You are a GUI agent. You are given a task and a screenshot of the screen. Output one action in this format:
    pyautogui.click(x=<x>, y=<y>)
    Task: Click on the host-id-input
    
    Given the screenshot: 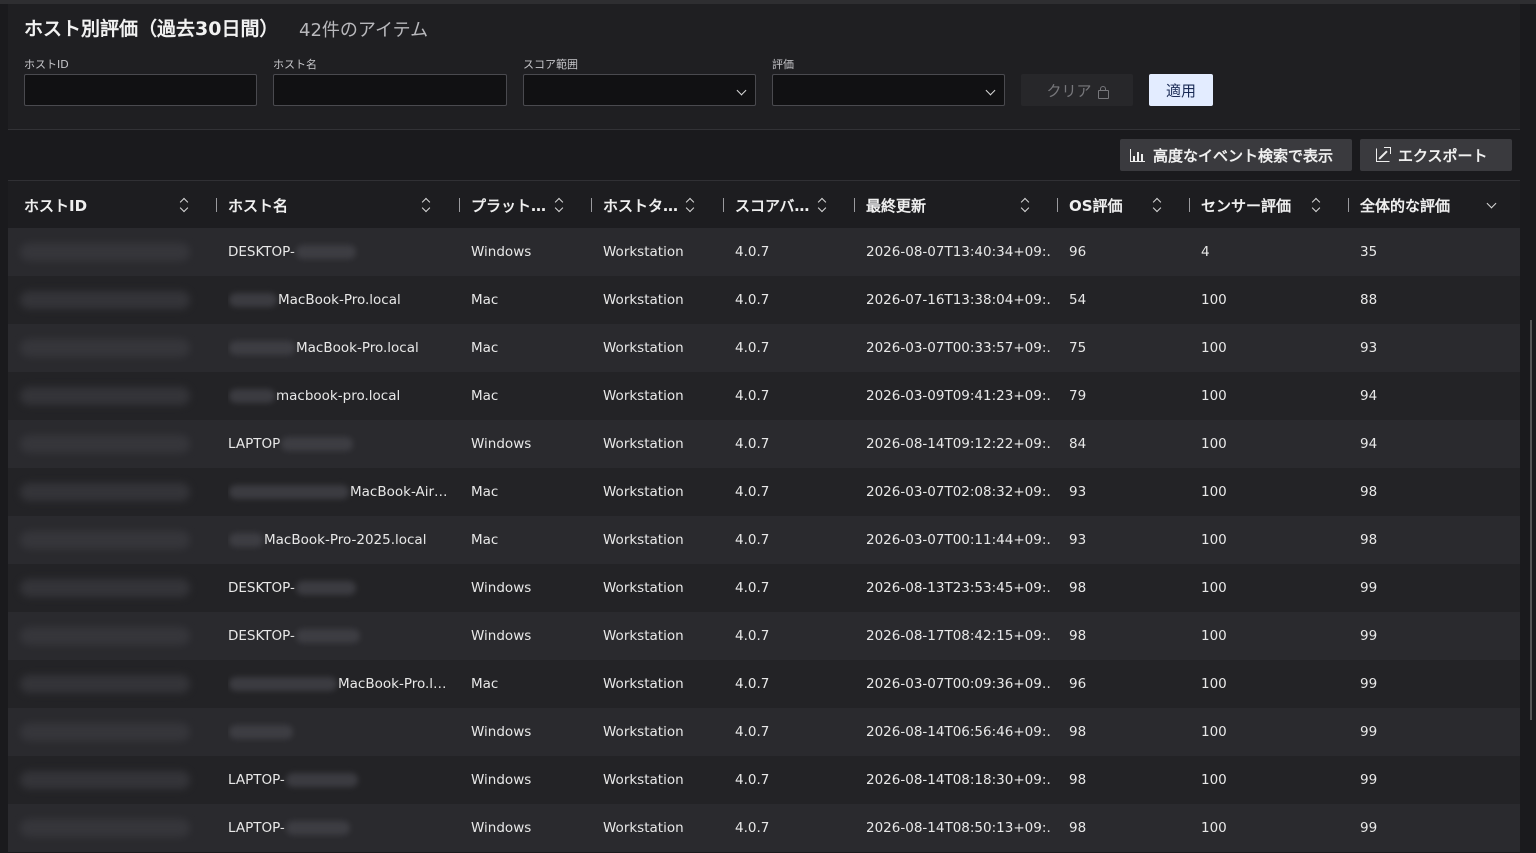 What is the action you would take?
    pyautogui.click(x=140, y=90)
    